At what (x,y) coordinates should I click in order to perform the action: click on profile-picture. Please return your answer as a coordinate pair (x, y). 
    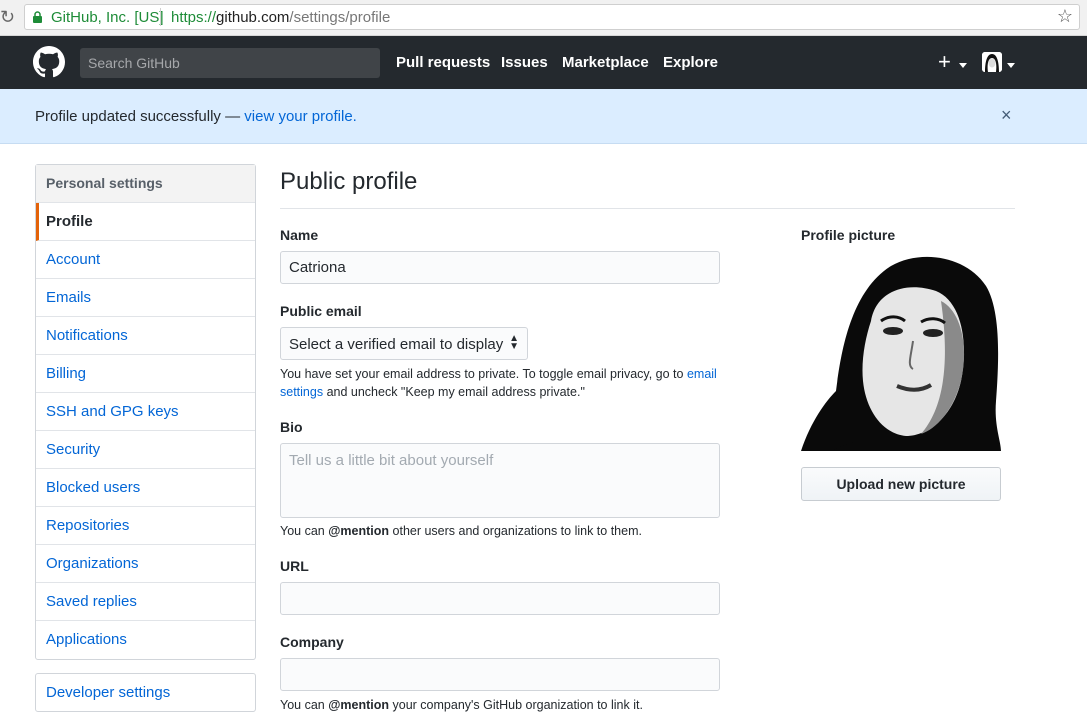
    Looking at the image, I should click on (901, 351).